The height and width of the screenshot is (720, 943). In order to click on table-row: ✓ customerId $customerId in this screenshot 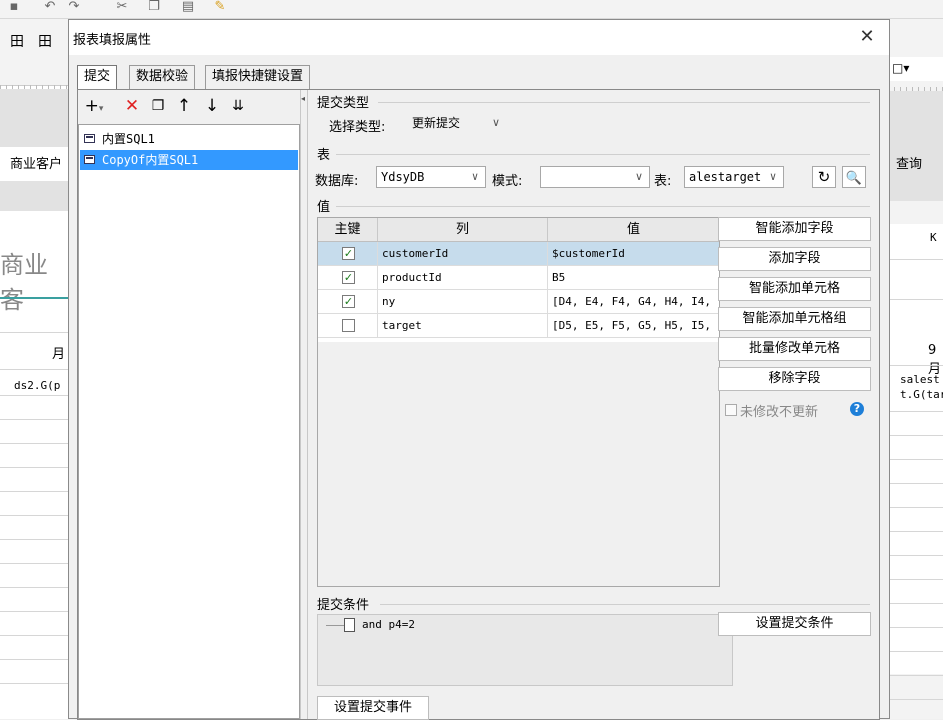, I will do `click(518, 254)`.